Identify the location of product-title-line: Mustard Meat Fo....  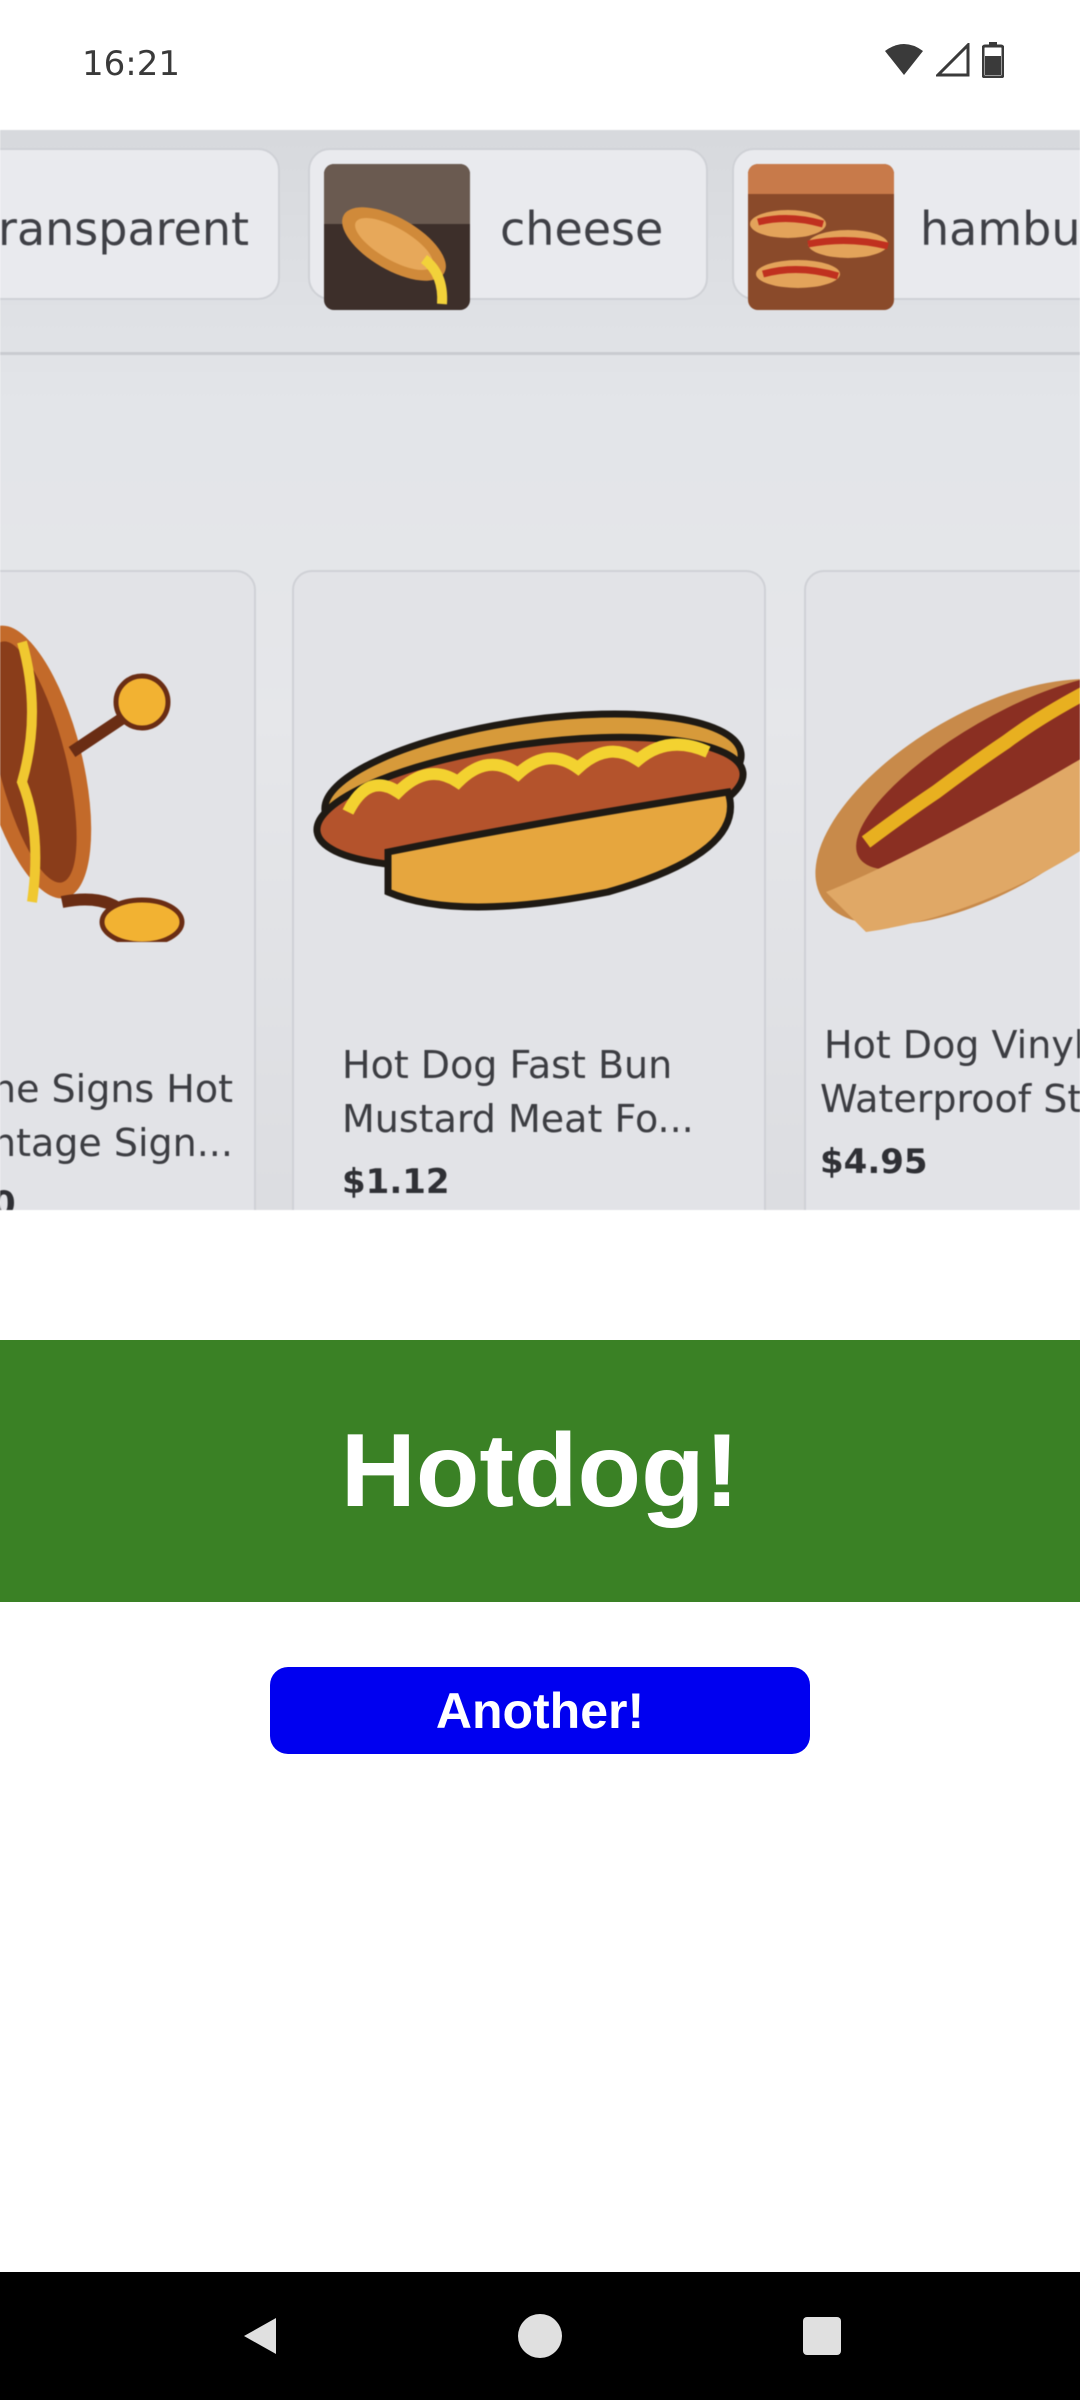
(518, 1119).